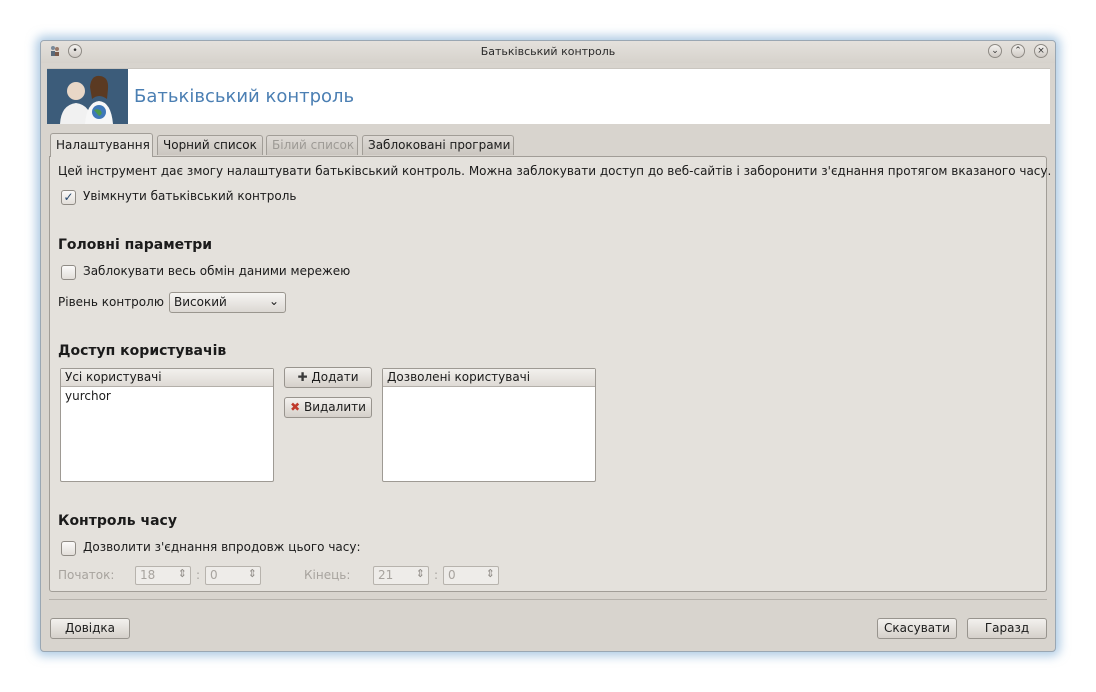  What do you see at coordinates (222, 547) in the screenshot?
I see `allow-time-label: Дозволити з'єднання впродовж цього часу:` at bounding box center [222, 547].